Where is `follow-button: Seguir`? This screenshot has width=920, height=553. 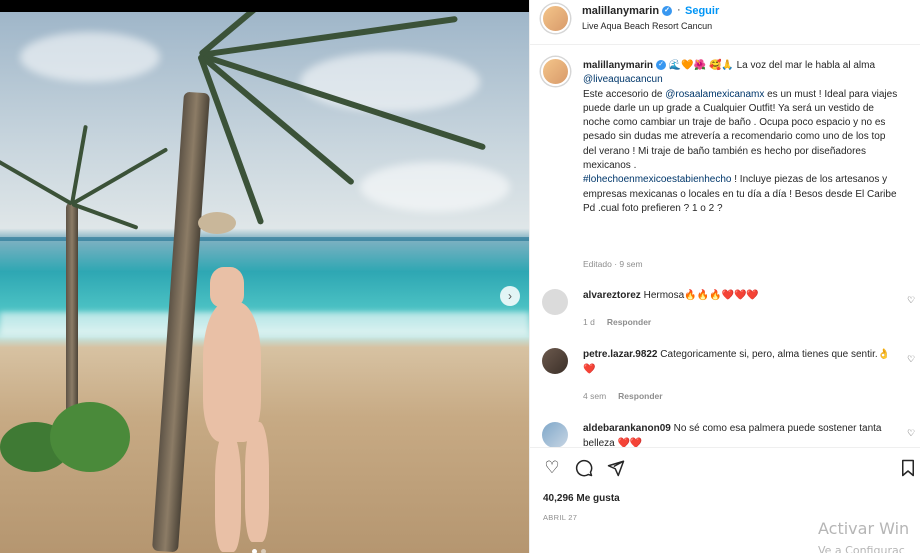
follow-button: Seguir is located at coordinates (702, 11).